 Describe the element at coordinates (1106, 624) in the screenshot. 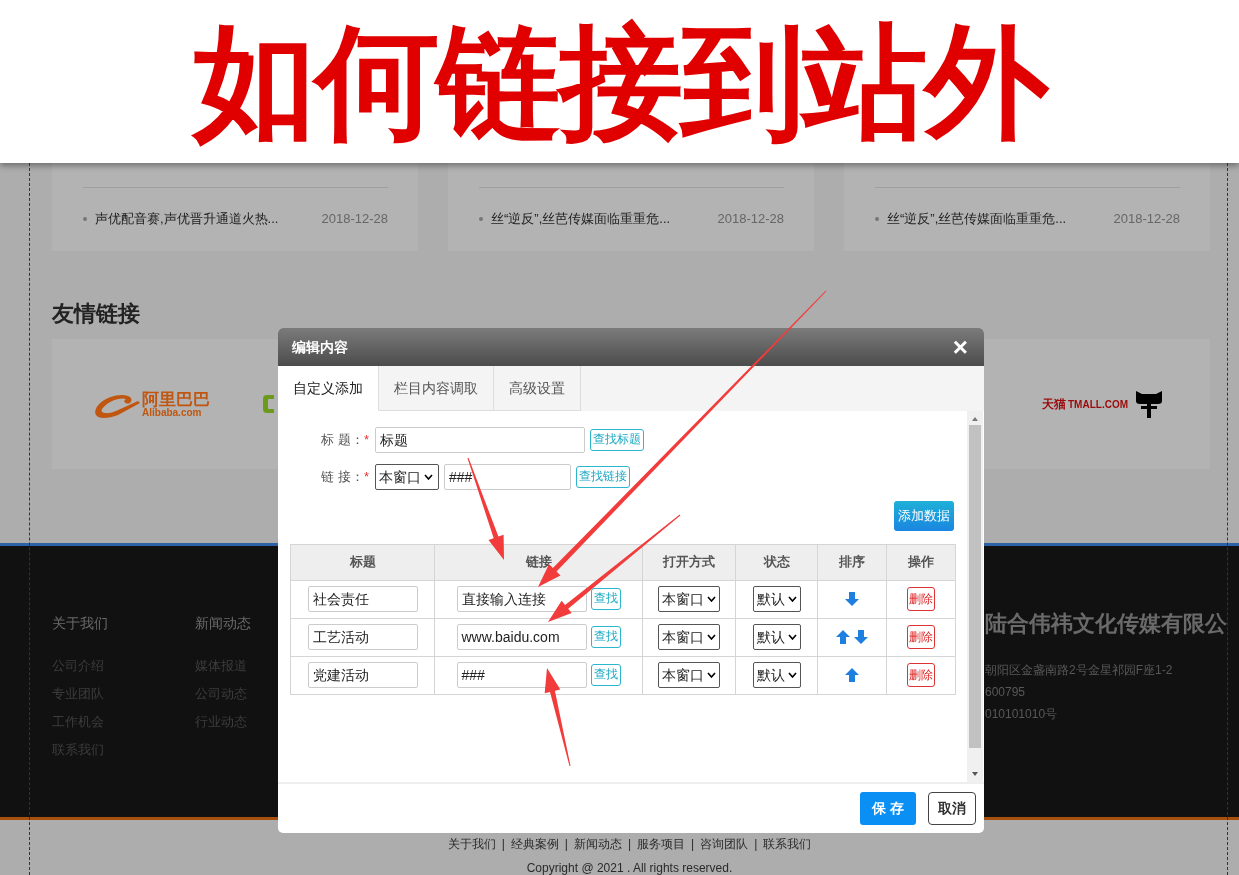

I see `company-name: 陆合伟祎文化传媒有限公` at that location.